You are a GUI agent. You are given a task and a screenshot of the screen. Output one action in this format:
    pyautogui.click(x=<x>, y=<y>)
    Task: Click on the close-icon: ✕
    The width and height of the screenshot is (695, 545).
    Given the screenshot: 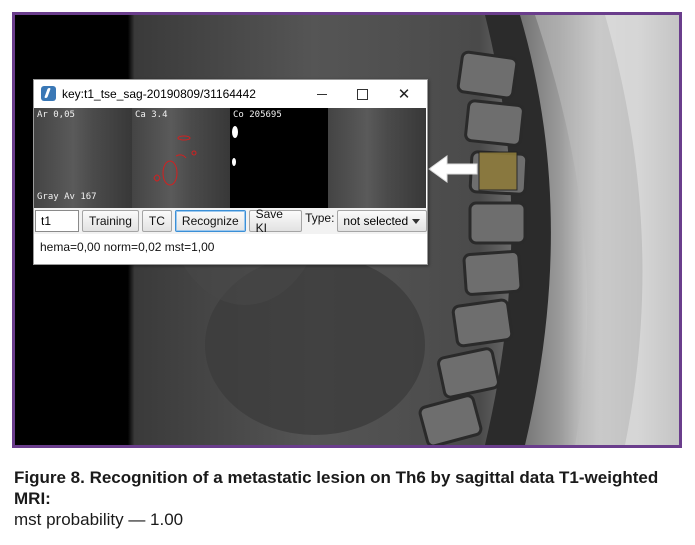 What is the action you would take?
    pyautogui.click(x=404, y=94)
    